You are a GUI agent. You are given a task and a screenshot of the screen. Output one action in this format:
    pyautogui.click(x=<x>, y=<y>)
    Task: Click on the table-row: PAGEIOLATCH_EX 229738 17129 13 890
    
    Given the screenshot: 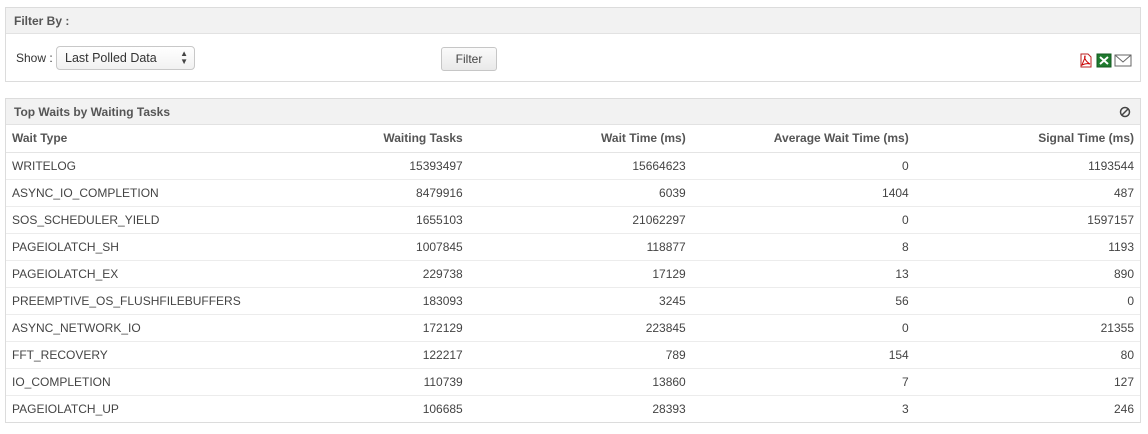 What is the action you would take?
    pyautogui.click(x=573, y=274)
    